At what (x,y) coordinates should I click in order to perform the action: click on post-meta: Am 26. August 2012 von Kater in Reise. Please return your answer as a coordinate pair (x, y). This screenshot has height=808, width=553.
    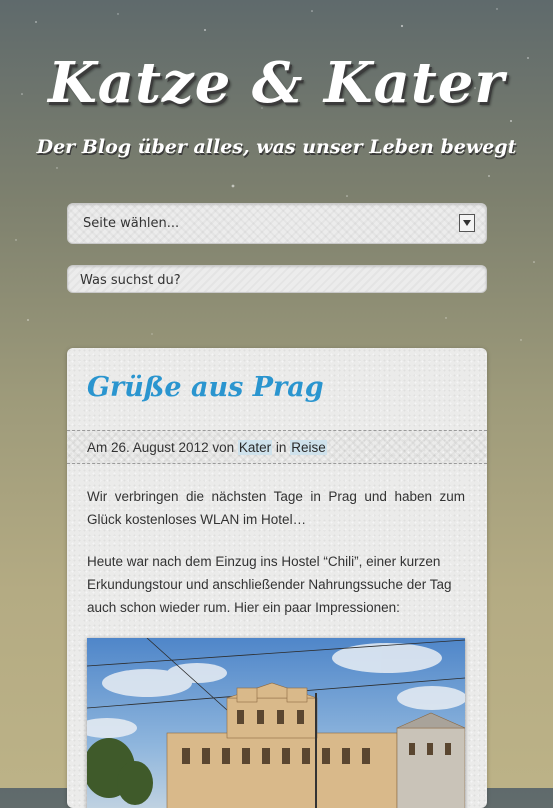
    Looking at the image, I should click on (277, 447).